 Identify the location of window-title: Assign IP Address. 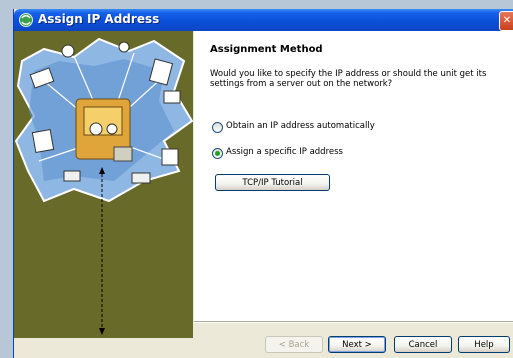
(99, 19).